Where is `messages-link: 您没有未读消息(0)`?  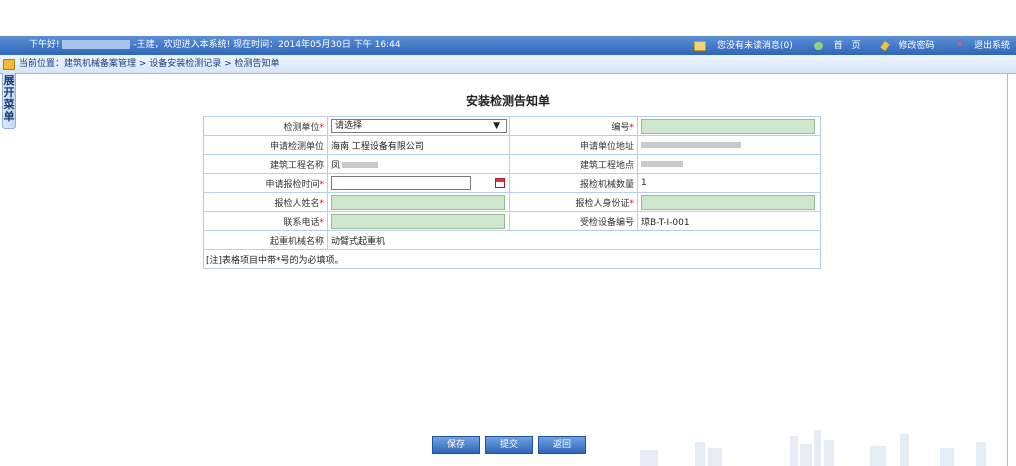 messages-link: 您没有未读消息(0) is located at coordinates (740, 45).